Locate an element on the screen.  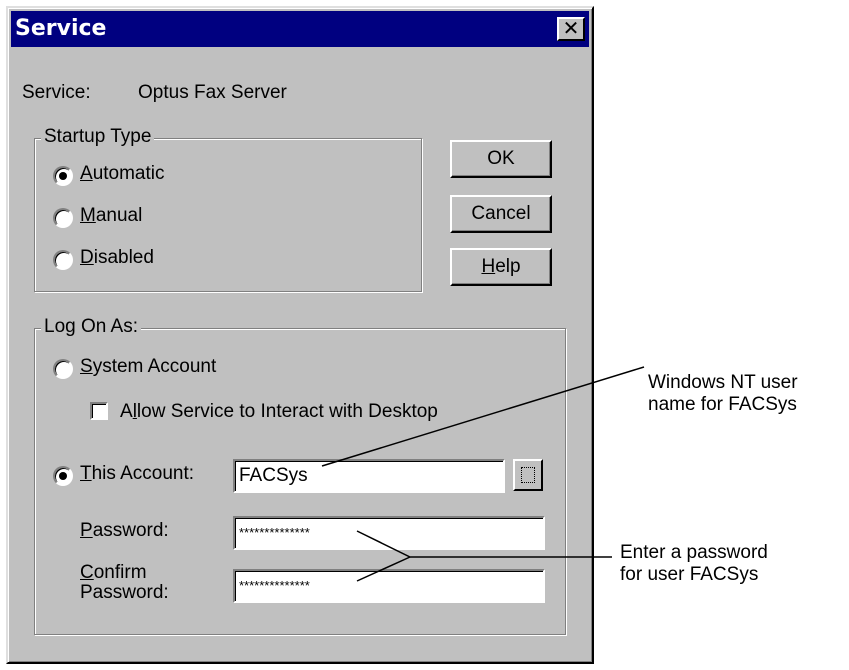
password-callout: Enter a password for user FACSys is located at coordinates (694, 564).